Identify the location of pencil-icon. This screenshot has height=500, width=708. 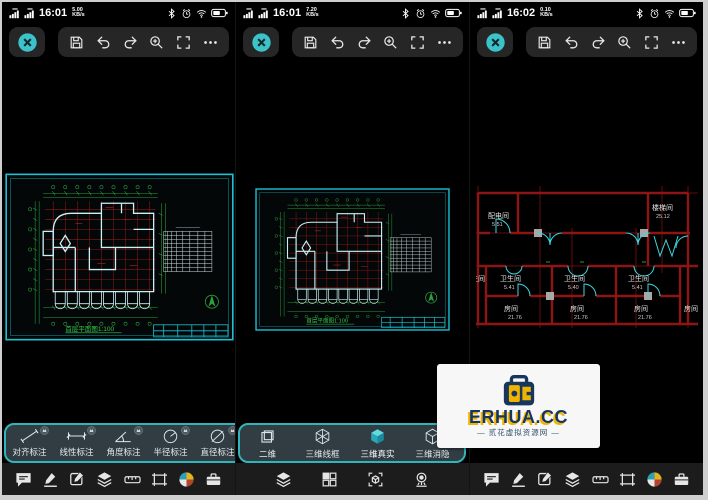
(50, 479).